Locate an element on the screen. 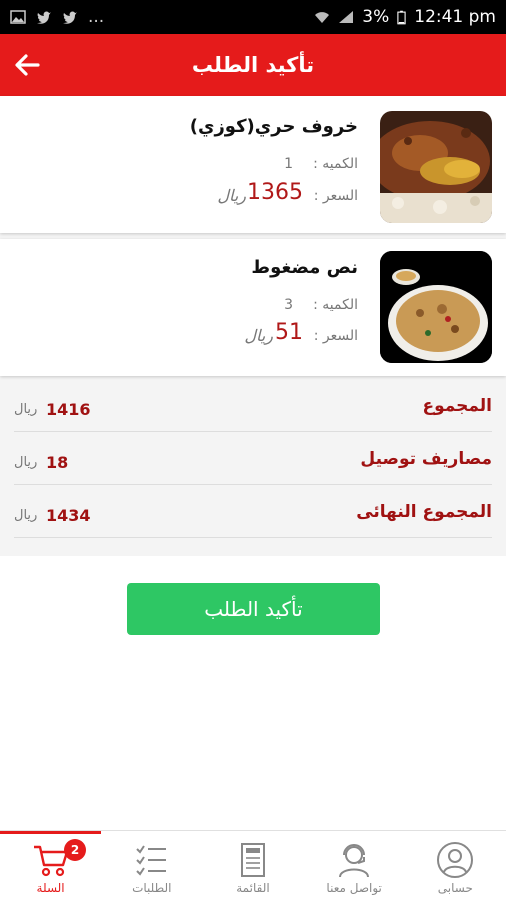 The image size is (506, 900). nav-cart: 2 السلة is located at coordinates (51, 865).